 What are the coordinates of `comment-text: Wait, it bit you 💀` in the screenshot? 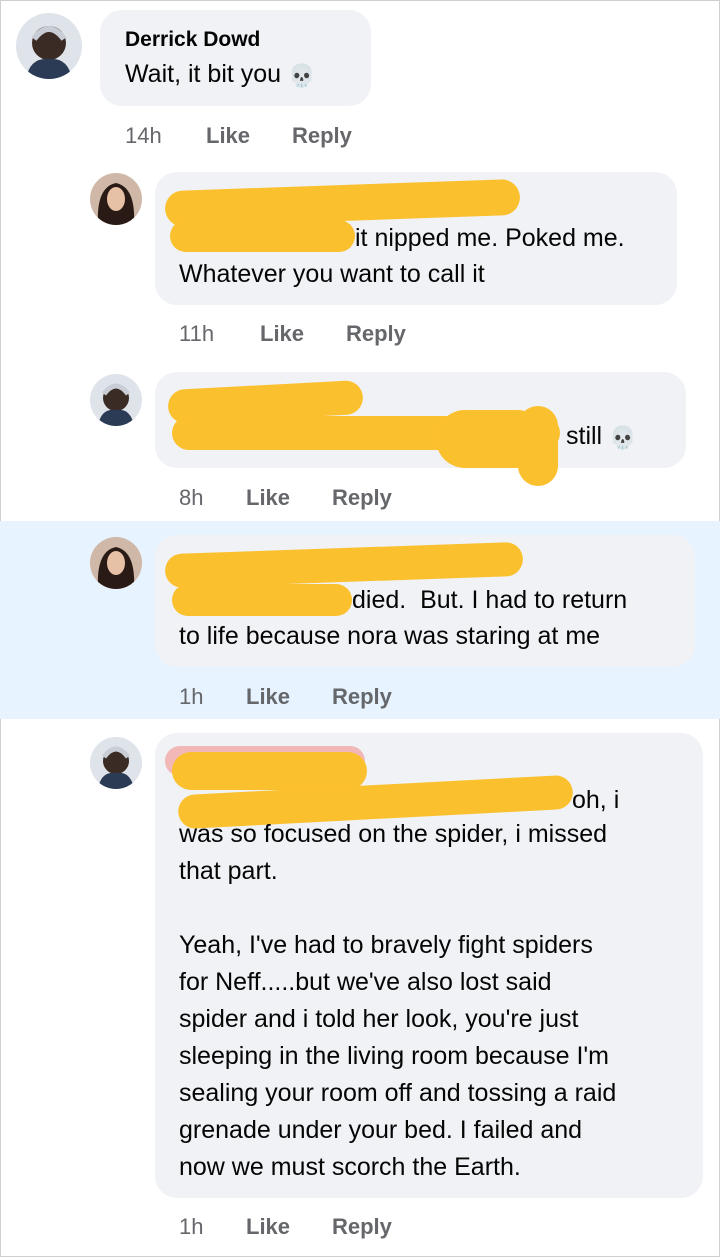 It's located at (220, 75).